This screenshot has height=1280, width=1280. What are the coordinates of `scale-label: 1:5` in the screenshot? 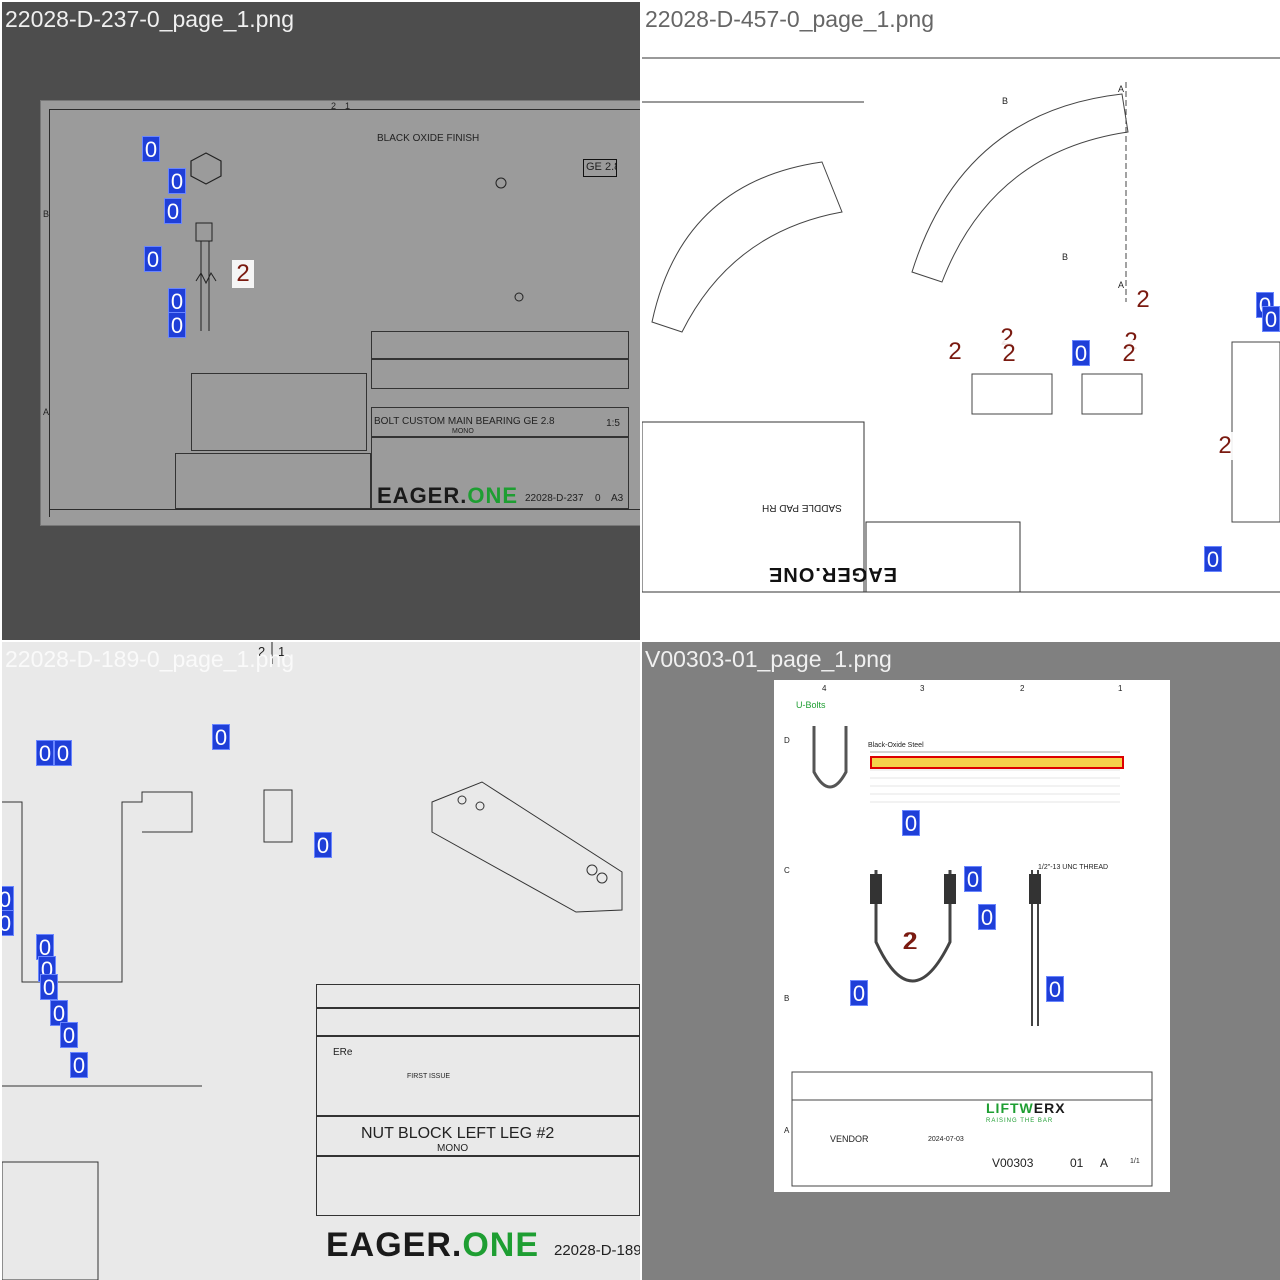 It's located at (613, 423).